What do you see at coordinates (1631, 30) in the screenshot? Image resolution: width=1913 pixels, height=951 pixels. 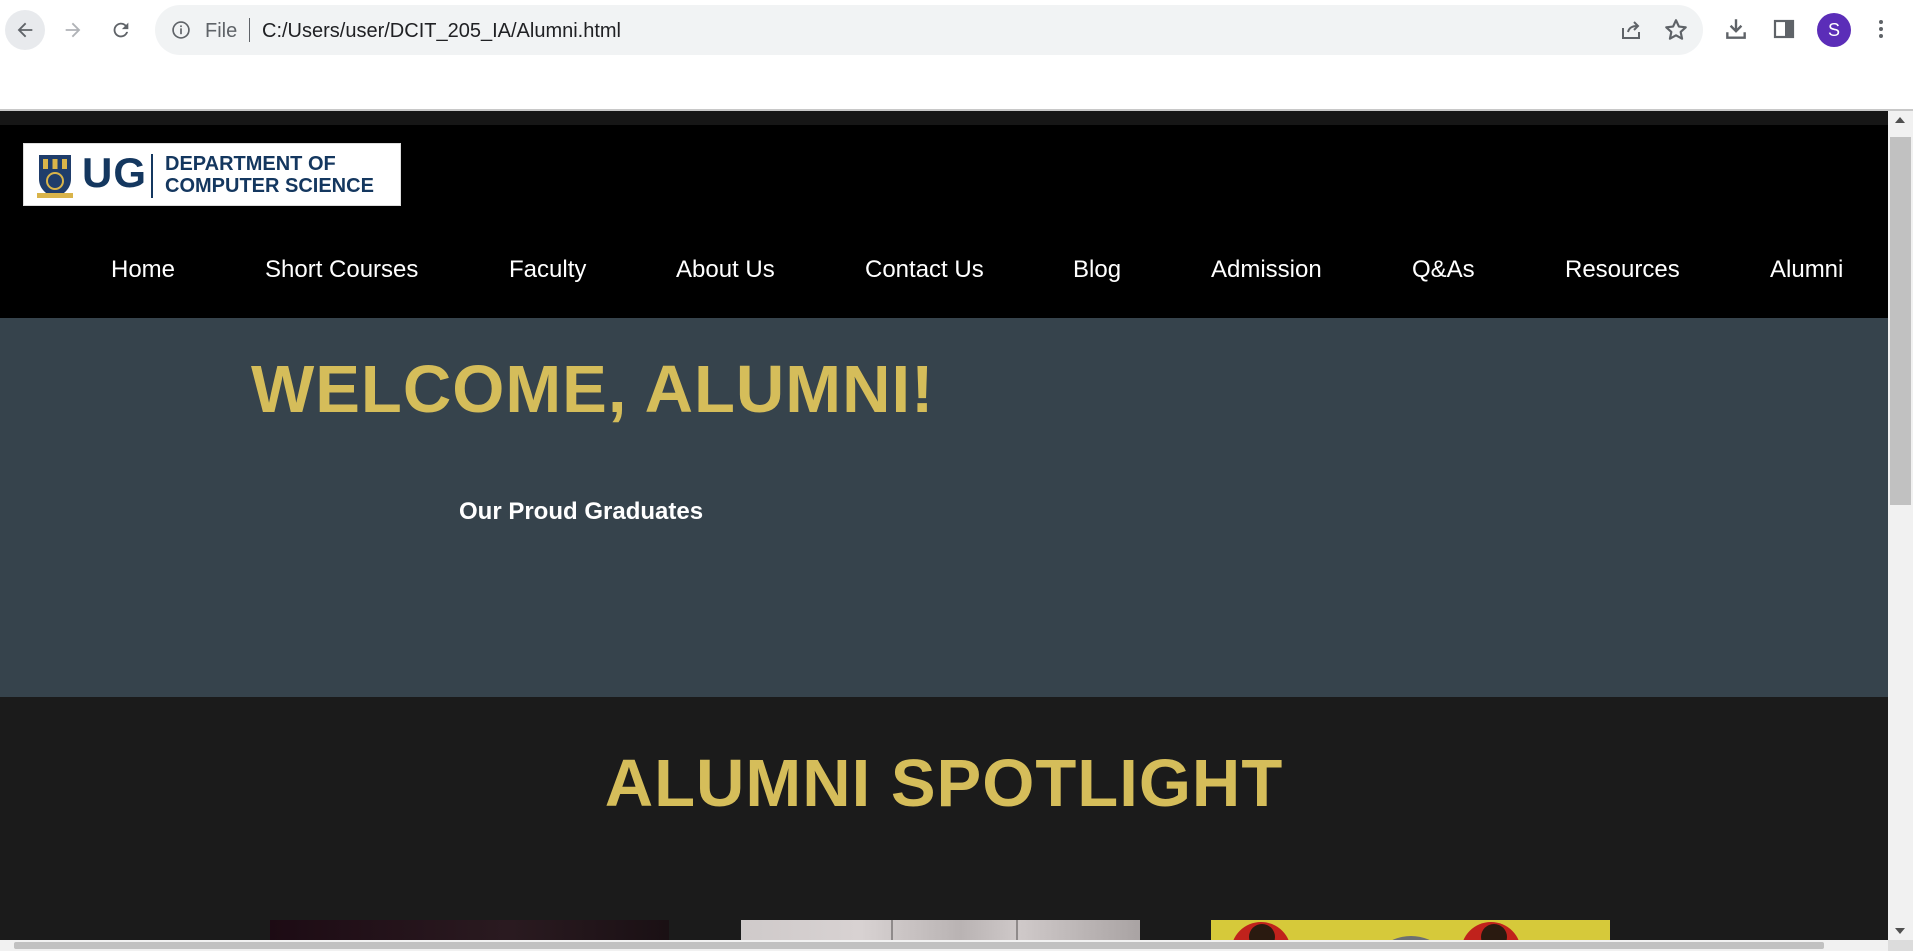 I see `share-icon` at bounding box center [1631, 30].